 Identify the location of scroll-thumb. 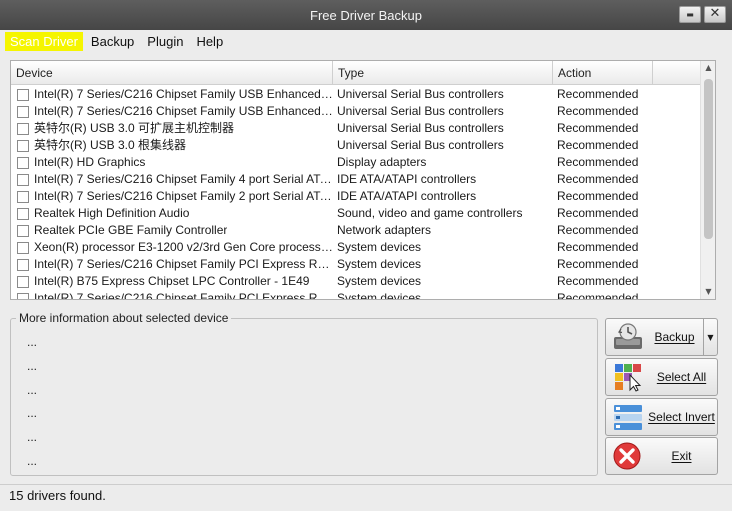
(708, 159).